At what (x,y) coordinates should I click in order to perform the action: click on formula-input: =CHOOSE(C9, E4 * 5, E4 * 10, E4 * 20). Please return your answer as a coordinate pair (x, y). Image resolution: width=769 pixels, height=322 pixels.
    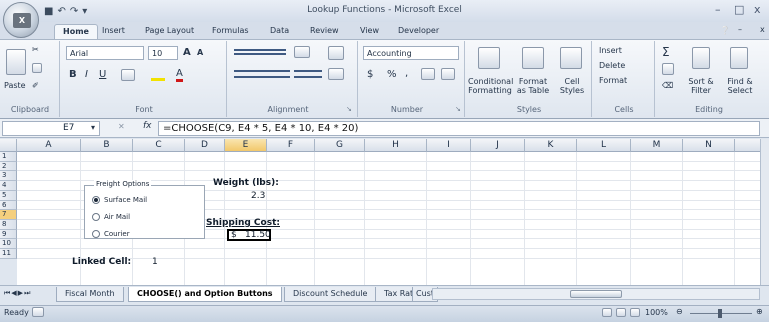
    Looking at the image, I should click on (459, 128).